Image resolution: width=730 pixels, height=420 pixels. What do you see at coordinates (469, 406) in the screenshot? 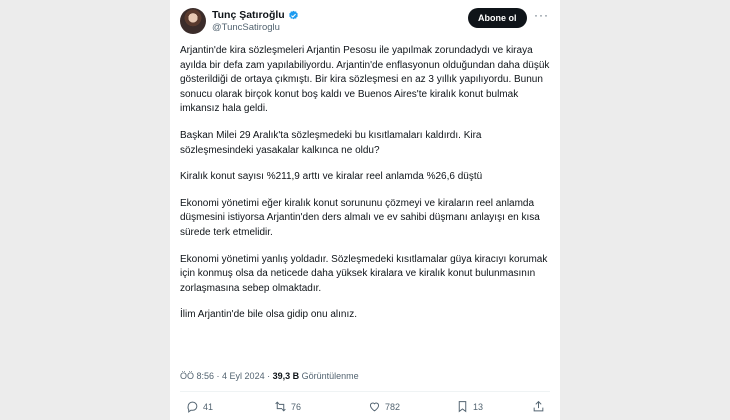
I see `bookmark-button: 13` at bounding box center [469, 406].